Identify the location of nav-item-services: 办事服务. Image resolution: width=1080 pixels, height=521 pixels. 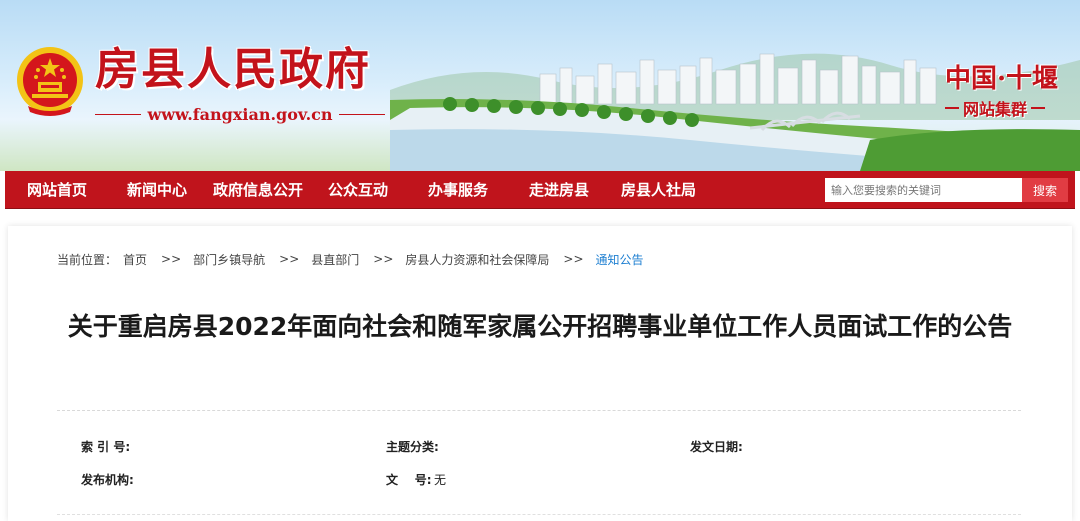
(458, 190).